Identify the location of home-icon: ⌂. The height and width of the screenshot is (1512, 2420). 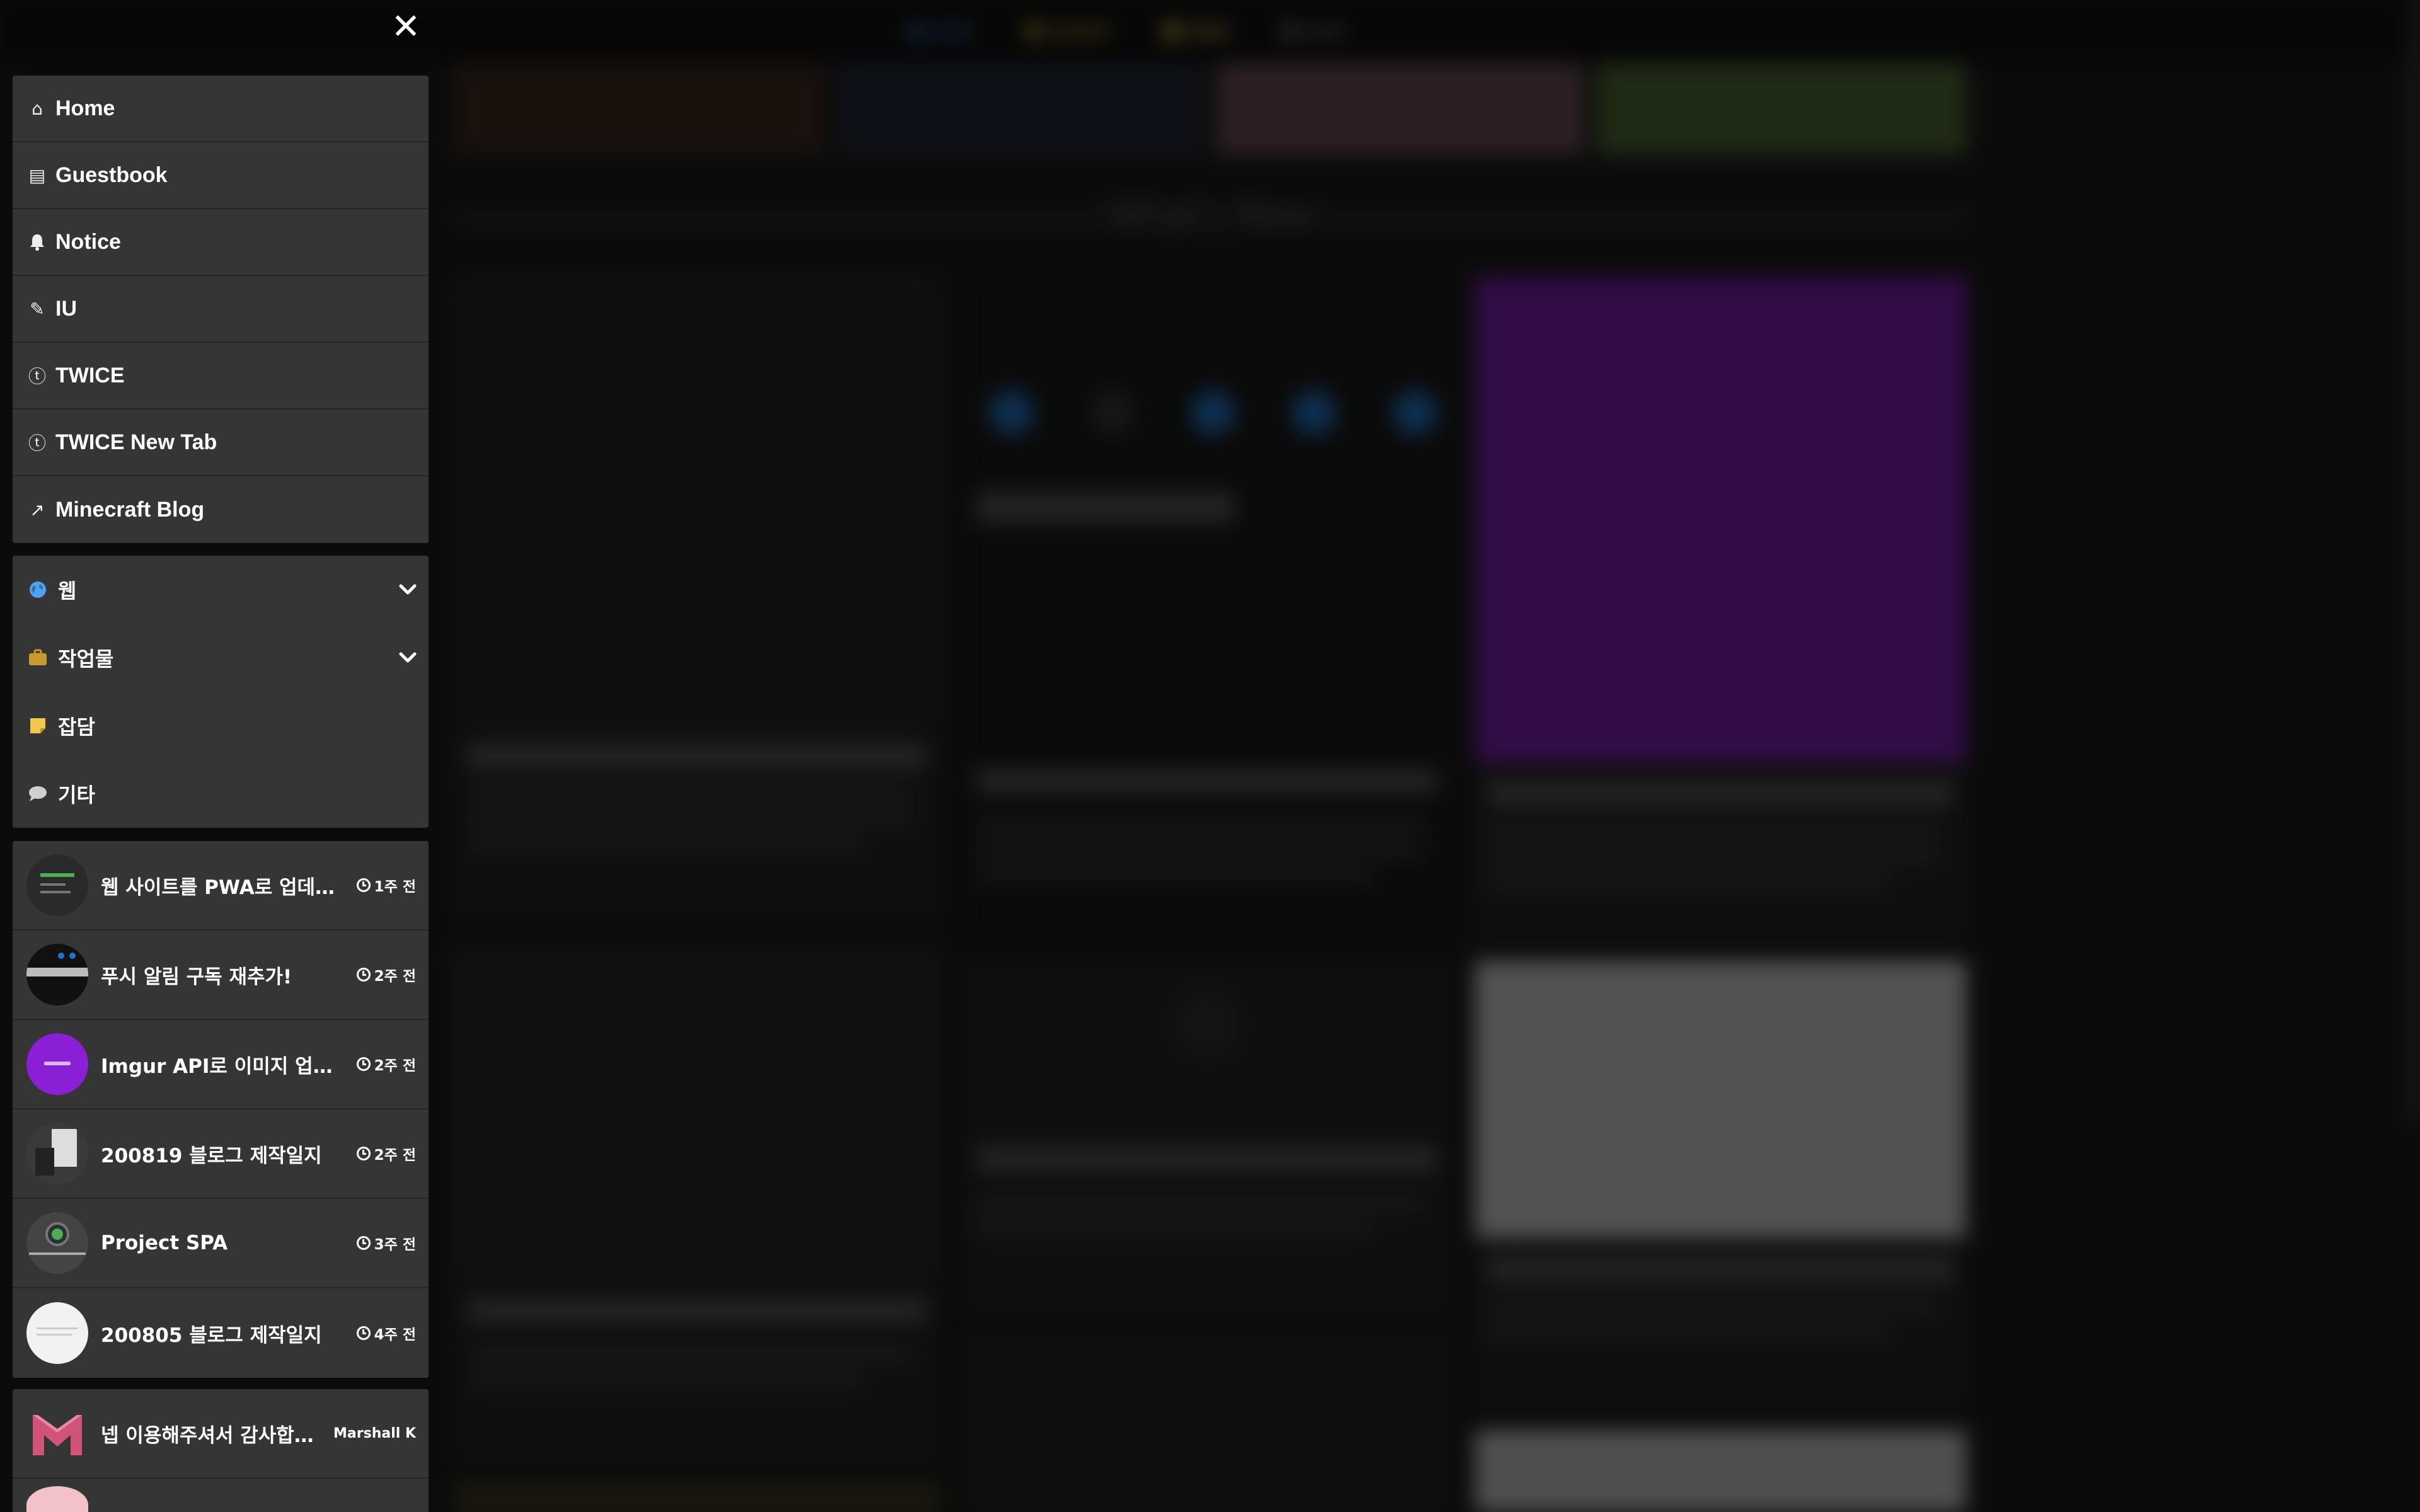
(37, 108).